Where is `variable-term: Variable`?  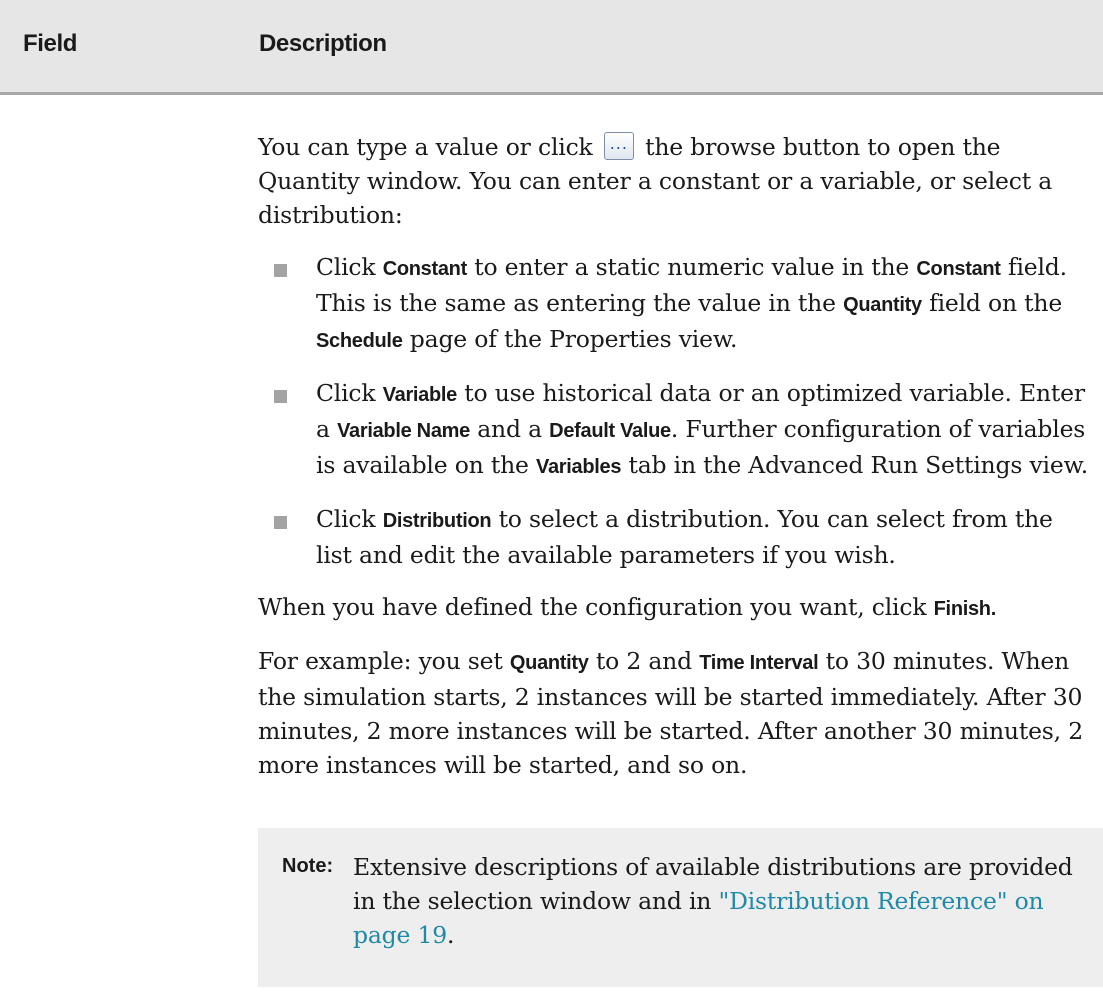 variable-term: Variable is located at coordinates (420, 395).